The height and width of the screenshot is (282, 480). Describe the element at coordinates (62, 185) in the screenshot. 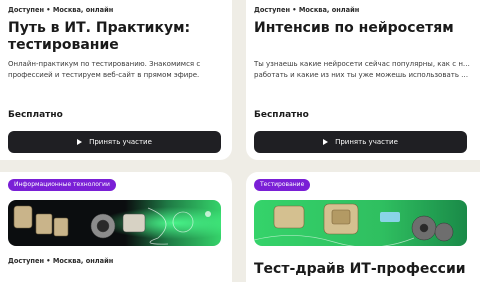

I see `category-tag: Информационные технологии` at that location.